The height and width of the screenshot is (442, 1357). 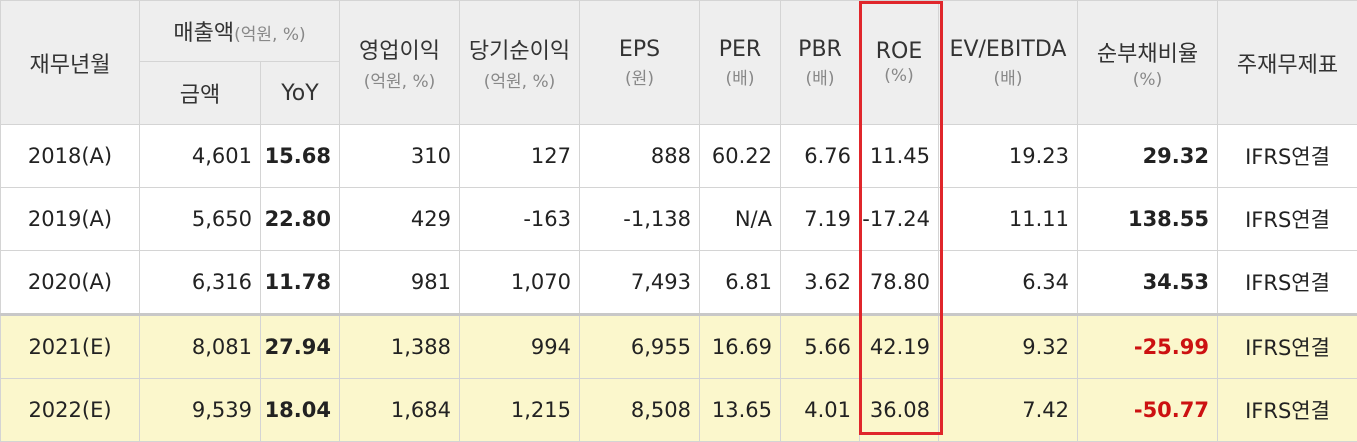 I want to click on cell-sales-yoy: 15.68, so click(x=300, y=156).